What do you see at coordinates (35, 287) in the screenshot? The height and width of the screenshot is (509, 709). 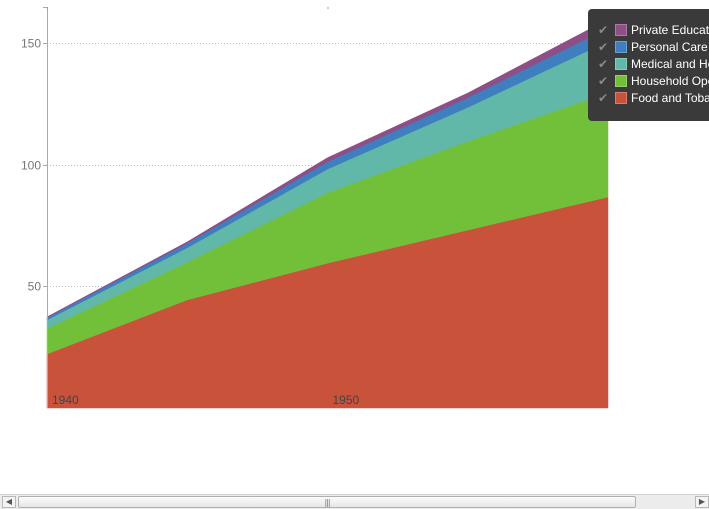 I see `y-tick-label: 50` at bounding box center [35, 287].